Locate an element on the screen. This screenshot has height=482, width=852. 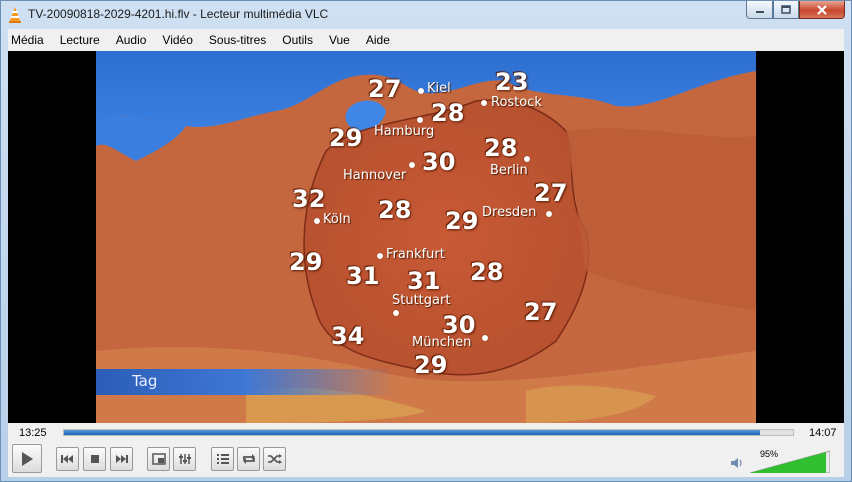
city-hamburg: Hamburg is located at coordinates (404, 131).